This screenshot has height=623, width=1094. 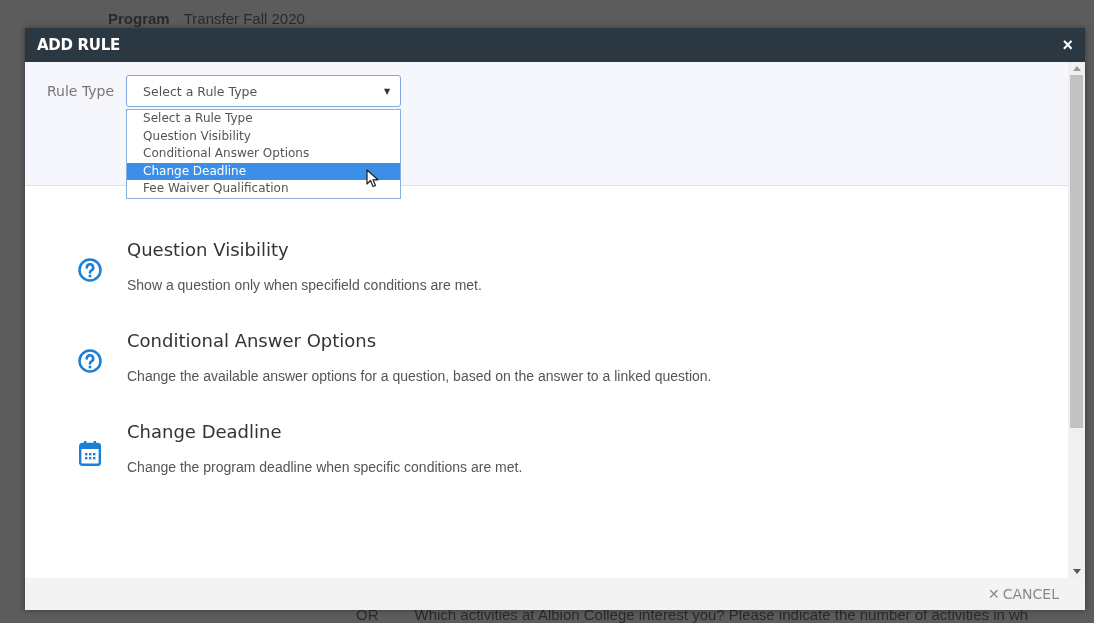 What do you see at coordinates (208, 250) in the screenshot?
I see `rule-title: Question Visibility` at bounding box center [208, 250].